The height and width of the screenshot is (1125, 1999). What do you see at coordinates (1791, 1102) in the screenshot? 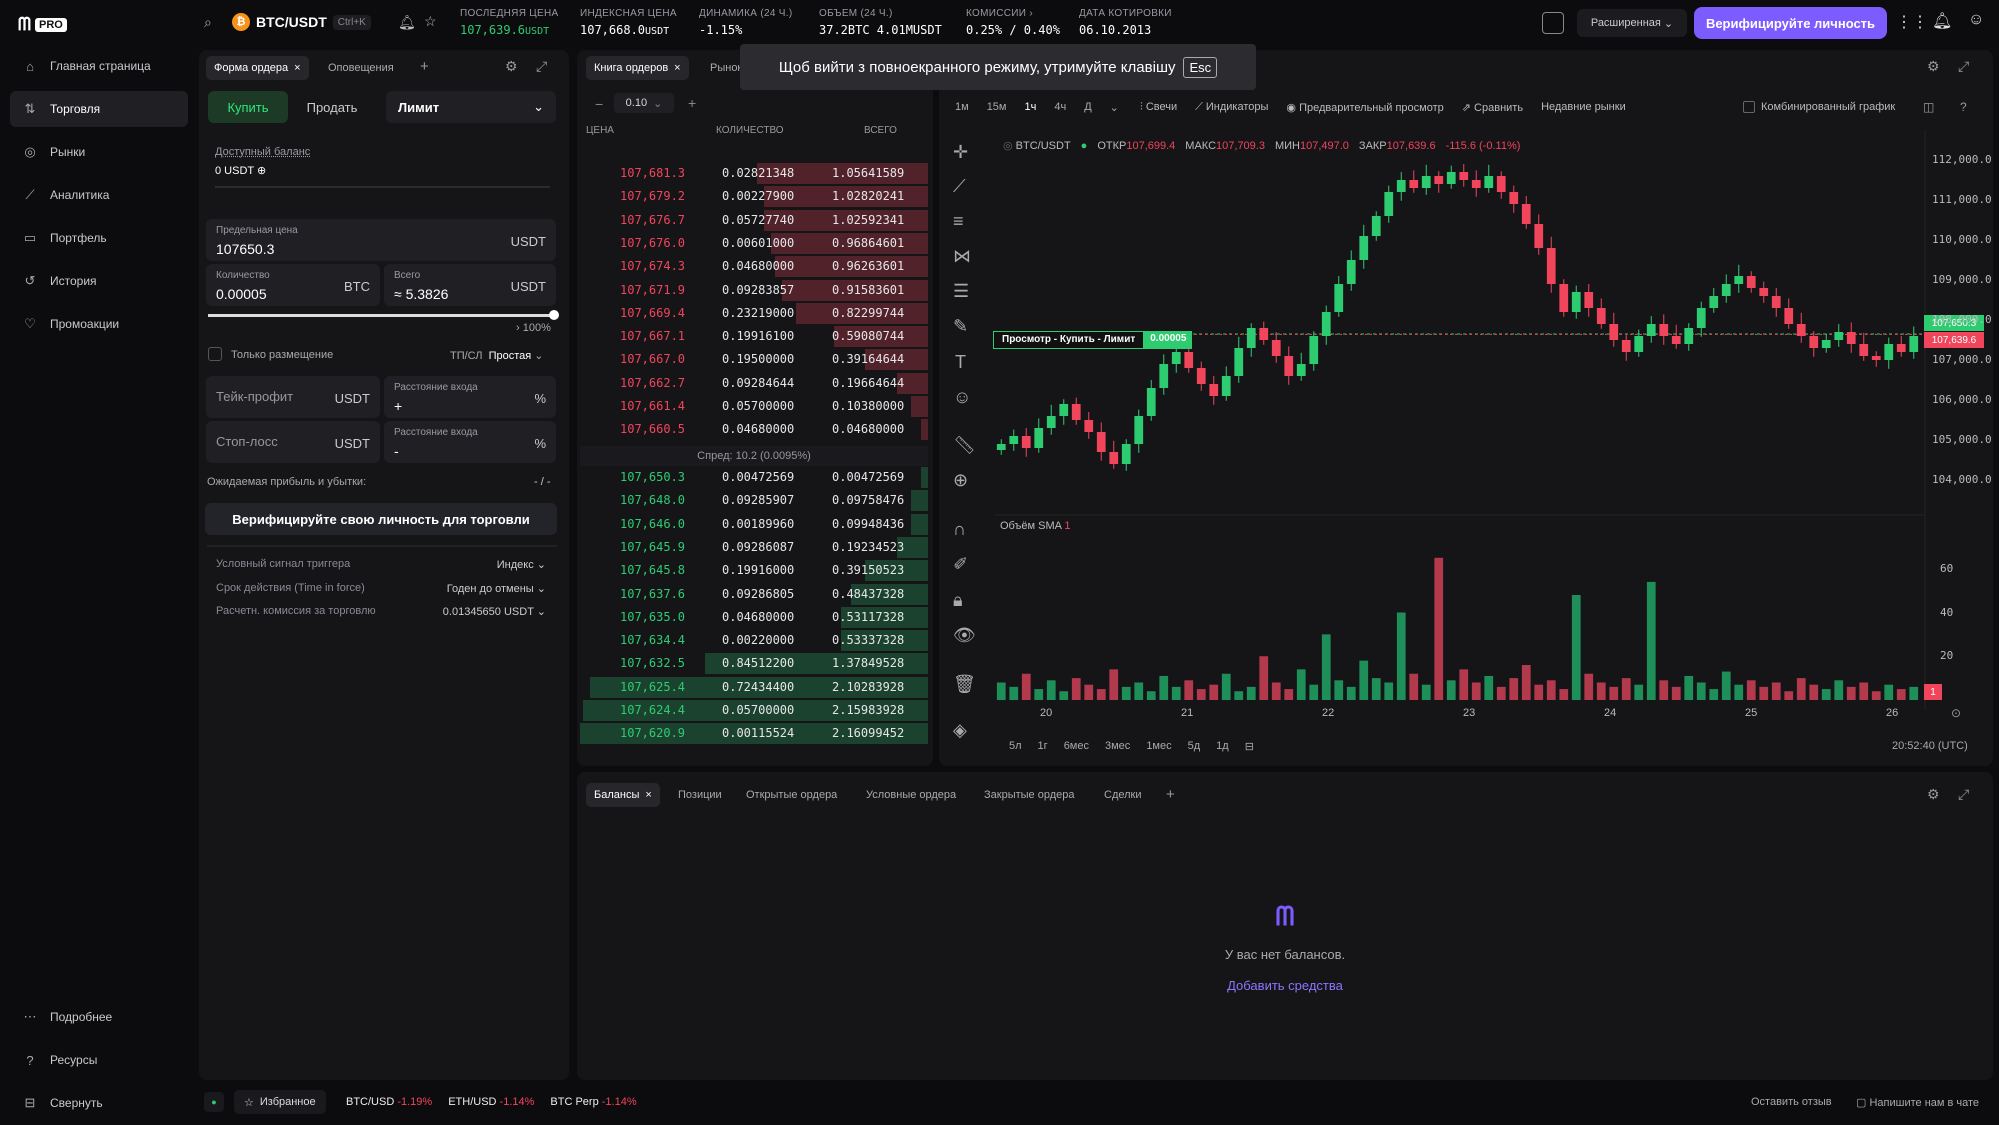
I see `feedback-link: Оставить отзыв` at bounding box center [1791, 1102].